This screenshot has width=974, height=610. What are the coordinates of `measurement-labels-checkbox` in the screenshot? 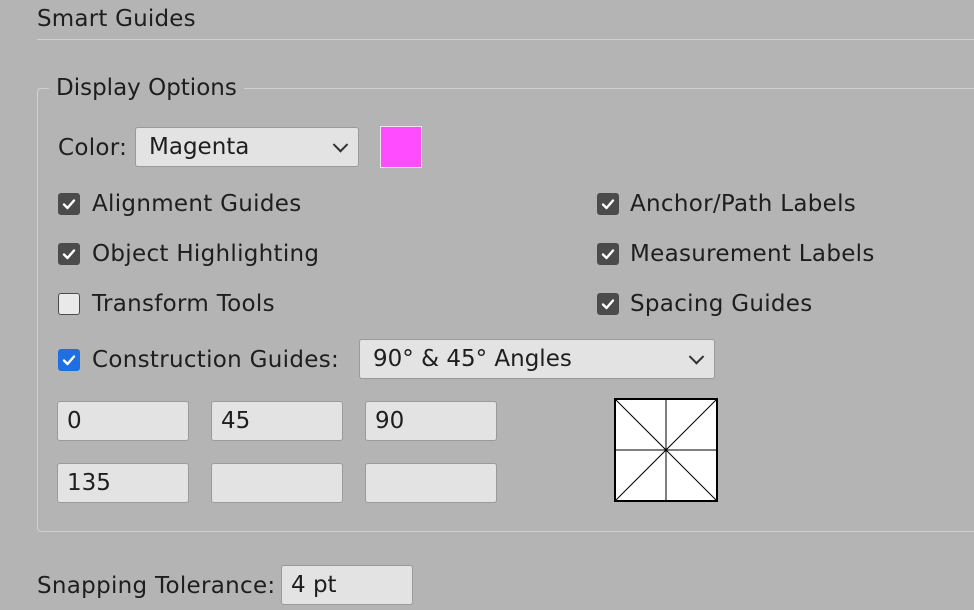 It's located at (608, 254).